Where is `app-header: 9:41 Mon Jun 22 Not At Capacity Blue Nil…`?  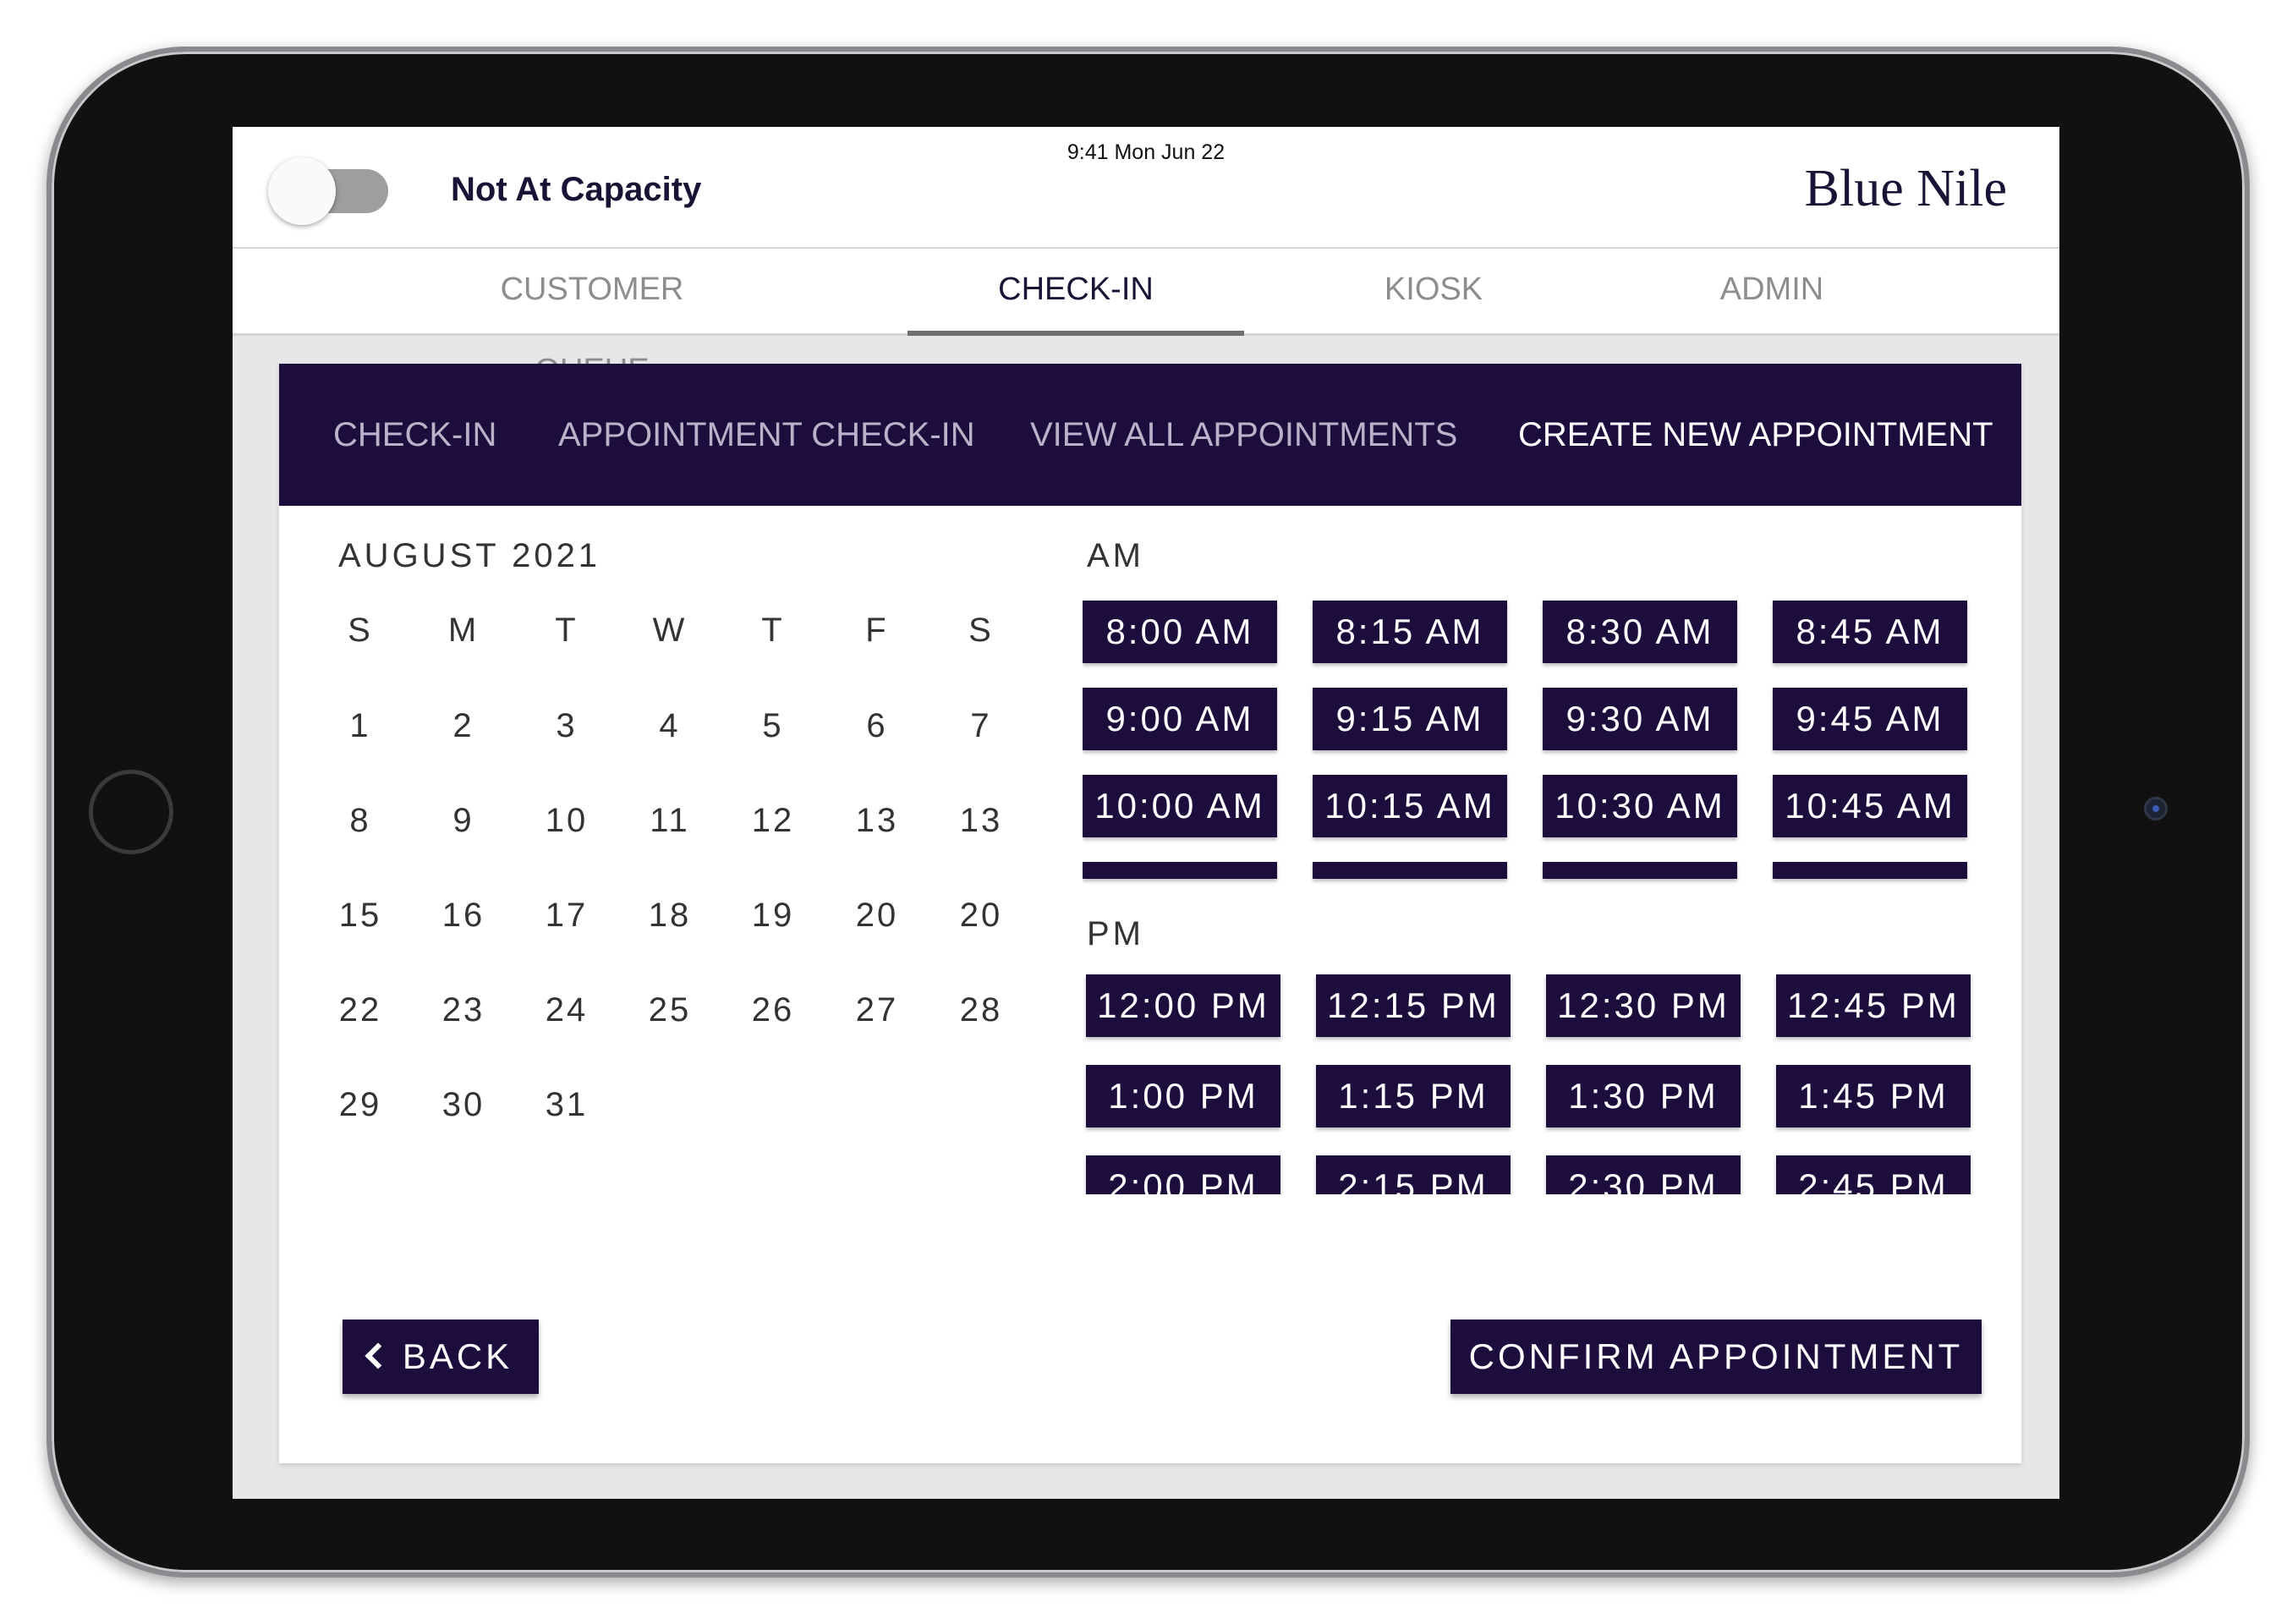 app-header: 9:41 Mon Jun 22 Not At Capacity Blue Nil… is located at coordinates (1146, 188).